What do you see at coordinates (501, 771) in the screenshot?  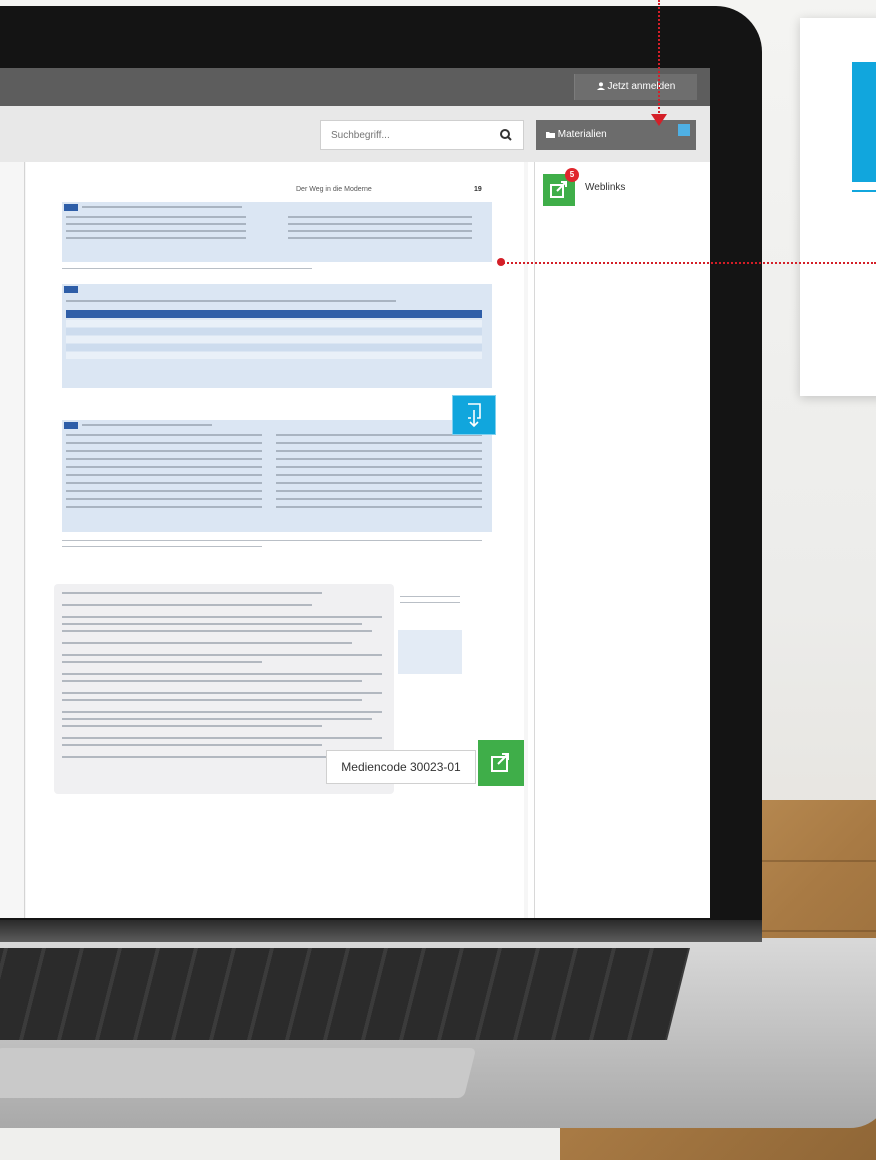 I see `share-icon` at bounding box center [501, 771].